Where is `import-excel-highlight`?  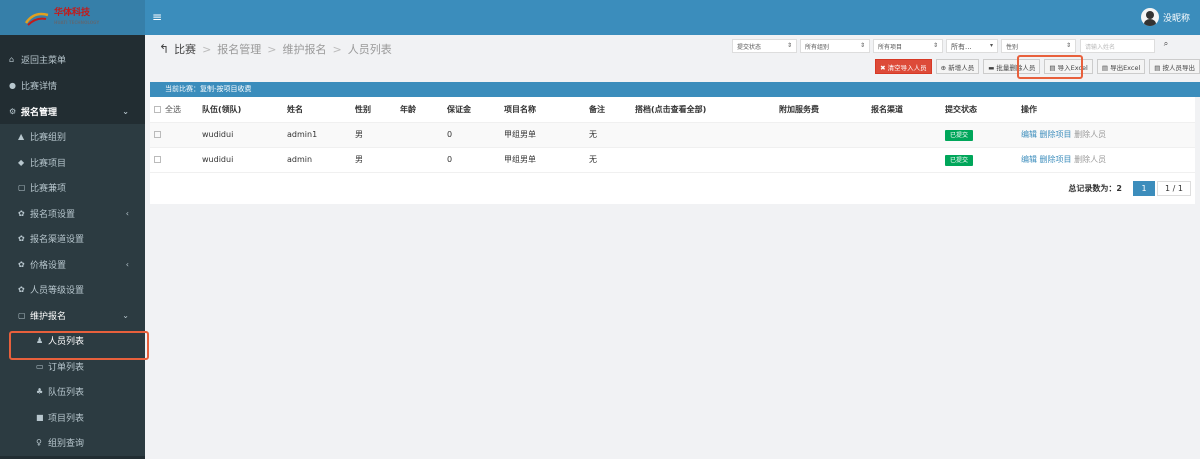
import-excel-highlight is located at coordinates (1050, 67).